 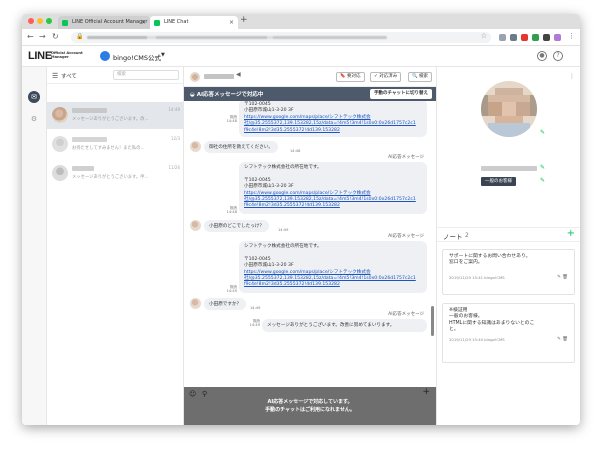 What do you see at coordinates (225, 304) in the screenshot?
I see `user-message: 小田原ですか？` at bounding box center [225, 304].